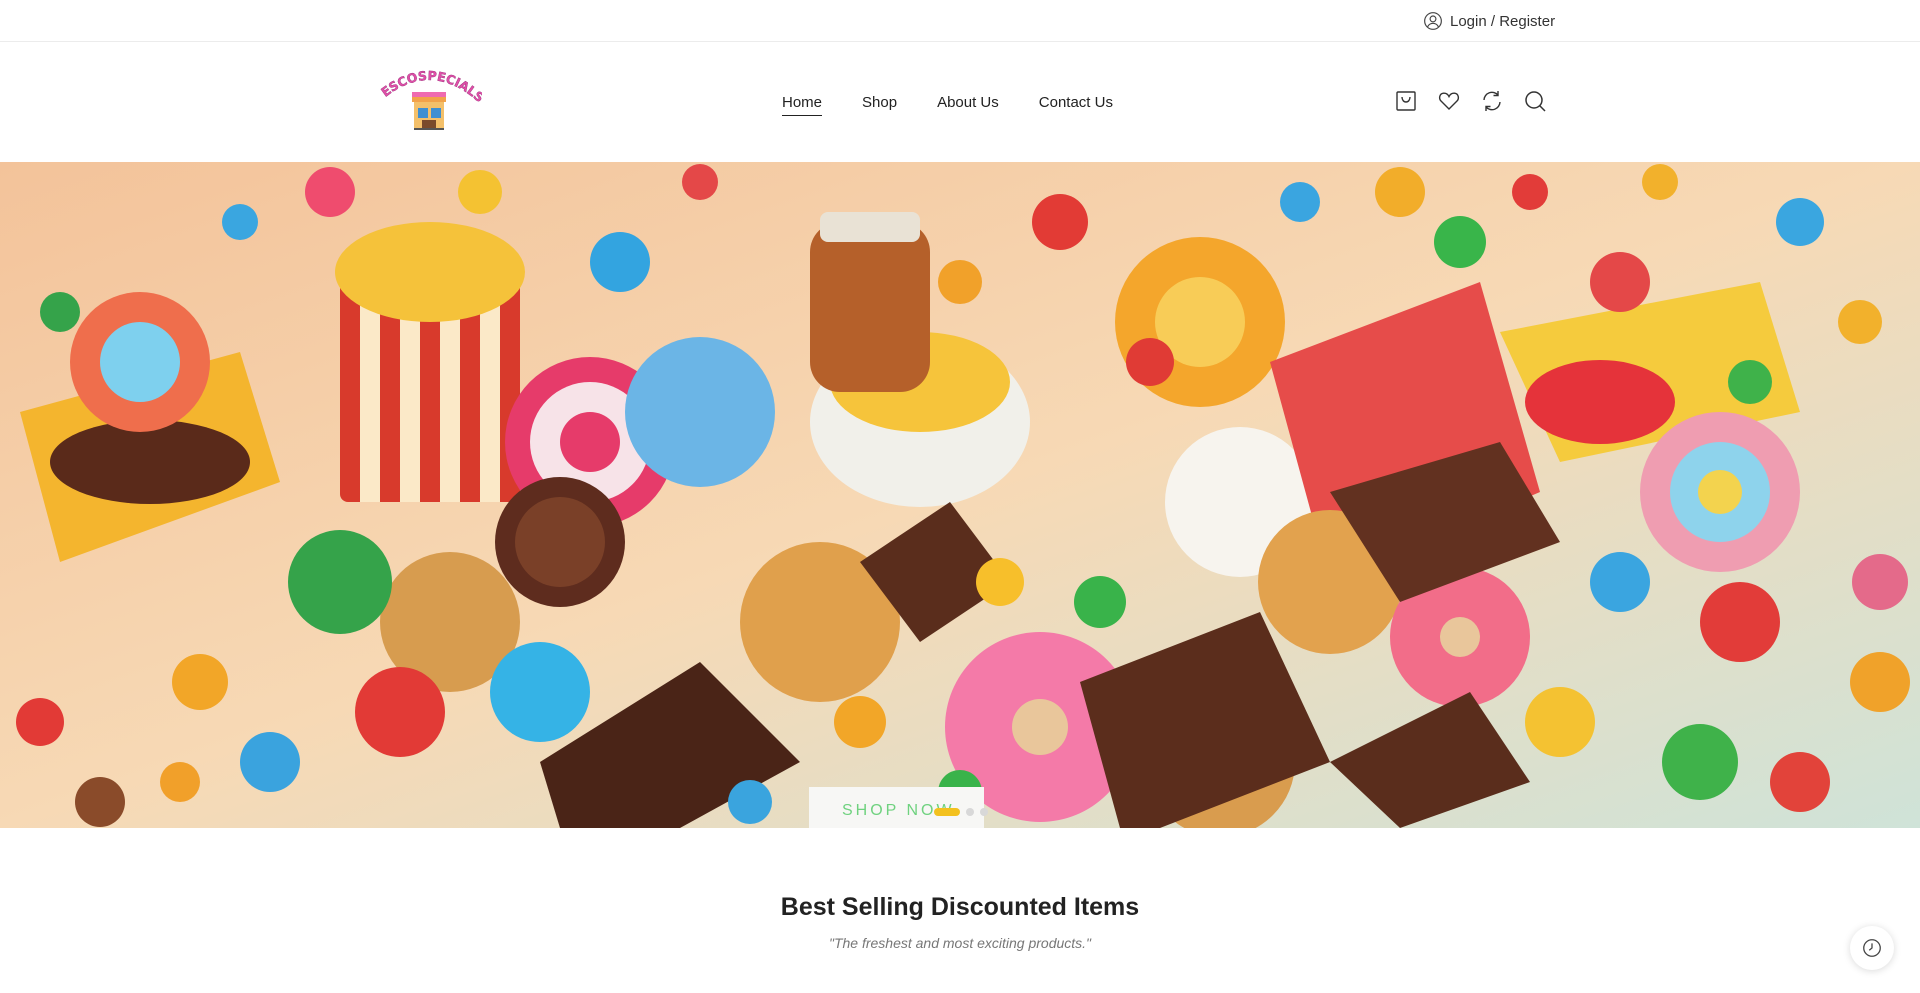 The height and width of the screenshot is (993, 1920). I want to click on login-register-label: Login / Register, so click(1503, 21).